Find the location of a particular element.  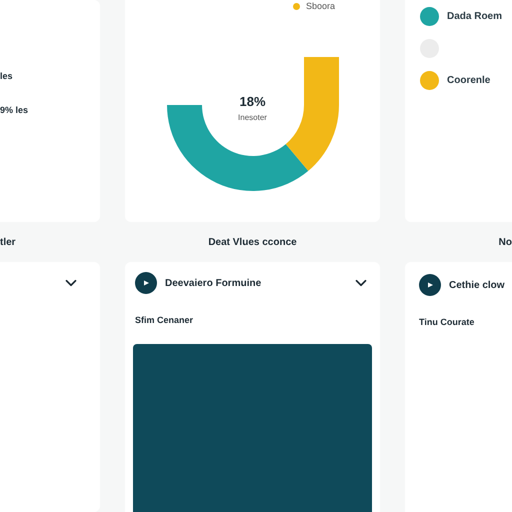

row-label: 9% les is located at coordinates (15, 110).